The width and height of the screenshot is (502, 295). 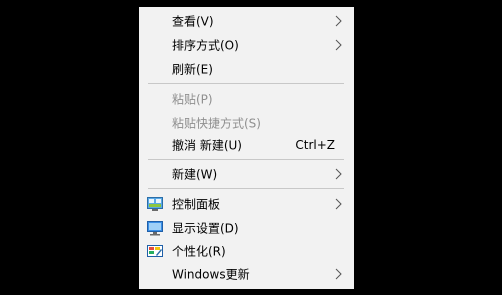 I want to click on menu-item-label: 撤消 新建(U), so click(x=207, y=145).